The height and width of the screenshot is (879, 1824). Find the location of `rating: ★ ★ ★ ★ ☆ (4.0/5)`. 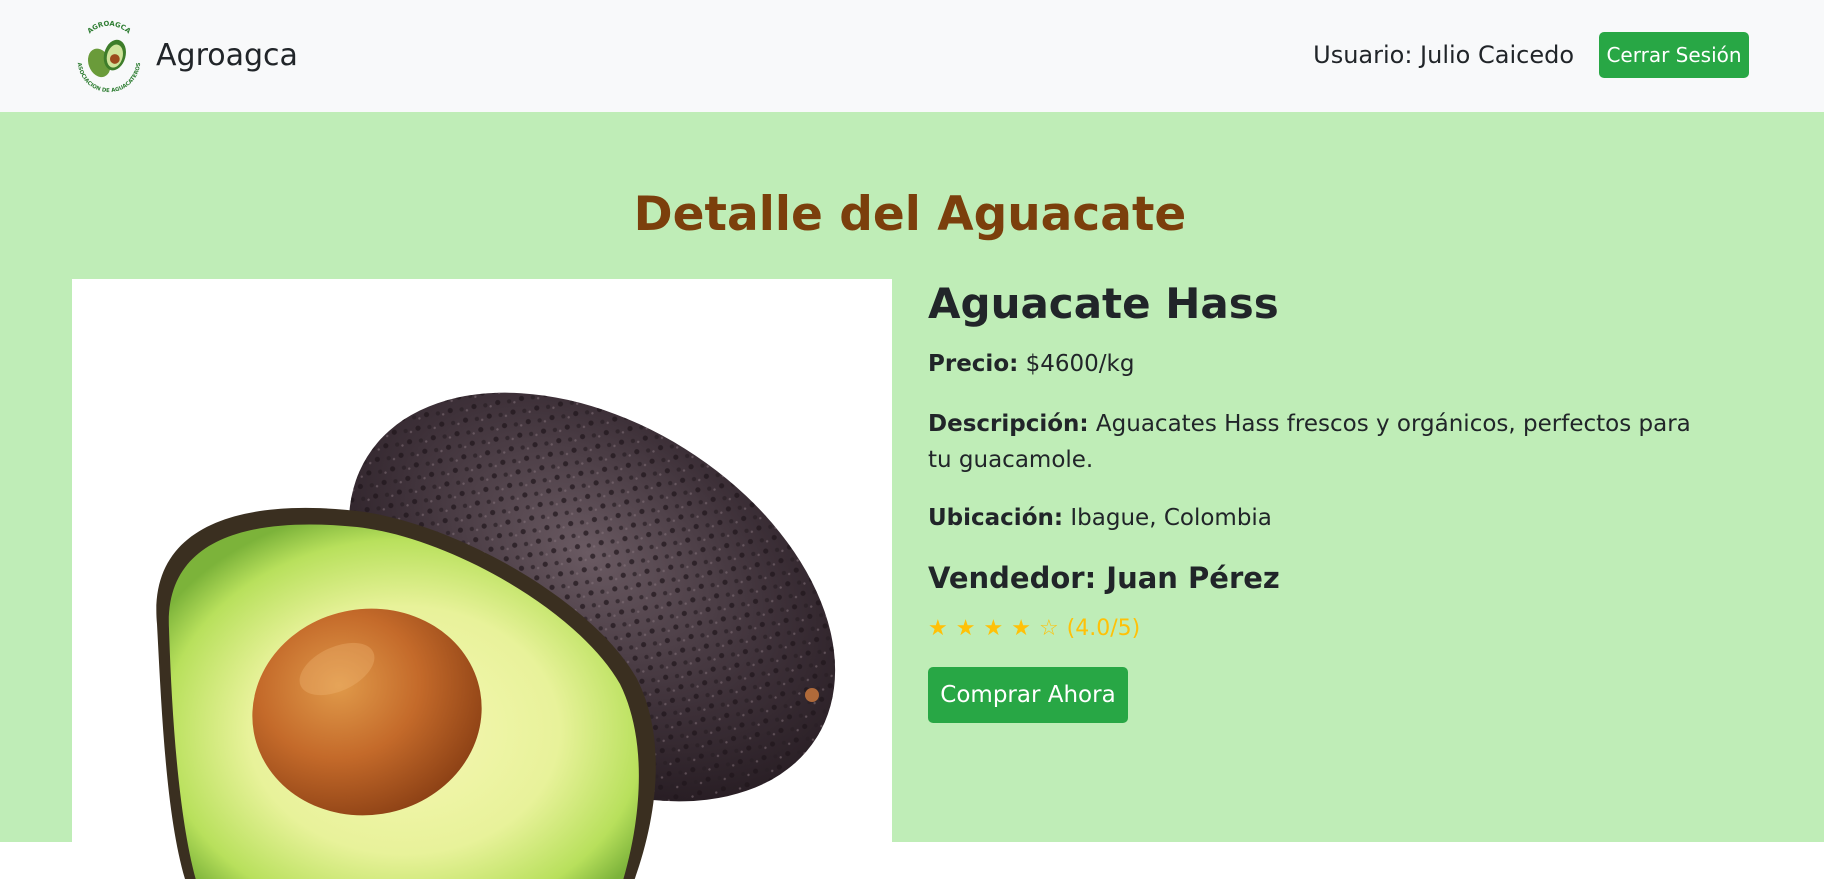

rating: ★ ★ ★ ★ ☆ (4.0/5) is located at coordinates (1338, 628).